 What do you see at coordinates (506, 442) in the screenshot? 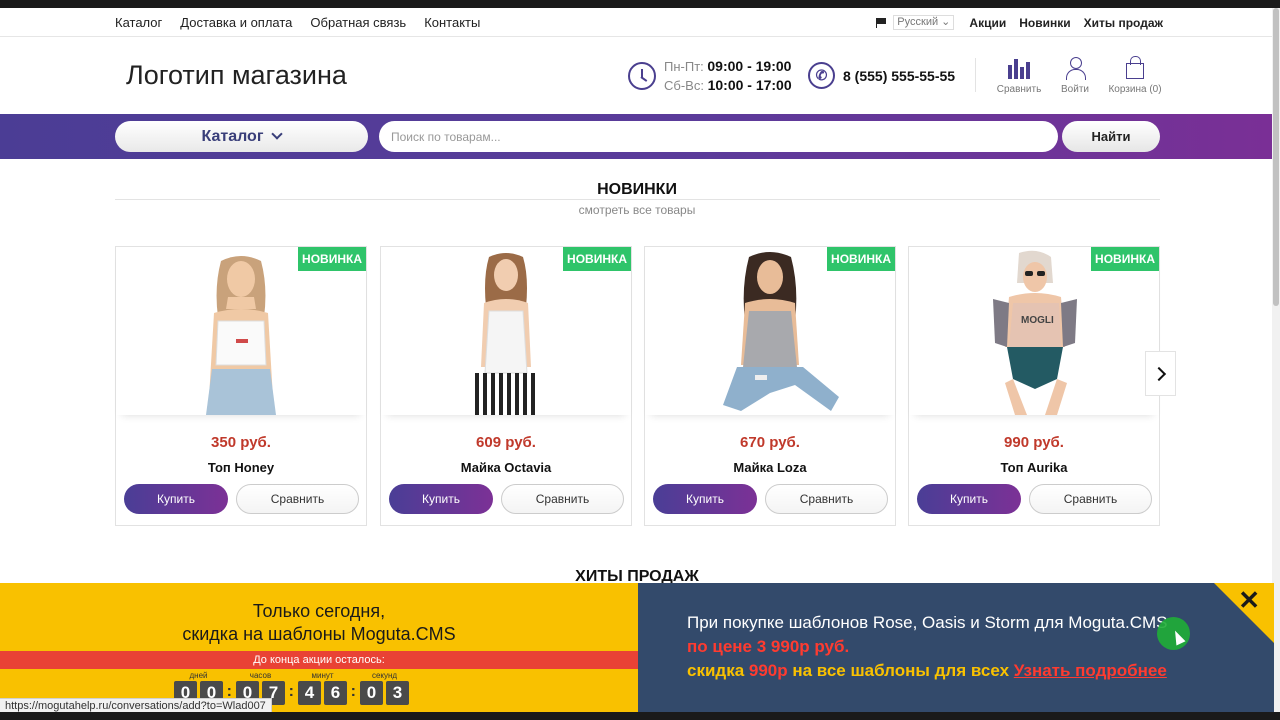
I see `product-price: 609 руб.` at bounding box center [506, 442].